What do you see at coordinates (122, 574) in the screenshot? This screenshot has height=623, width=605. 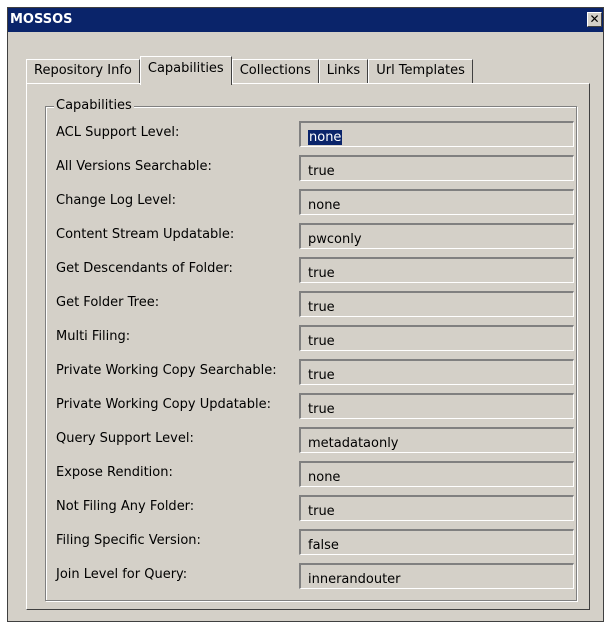 I see `join-level-label: Join Level for Query:` at bounding box center [122, 574].